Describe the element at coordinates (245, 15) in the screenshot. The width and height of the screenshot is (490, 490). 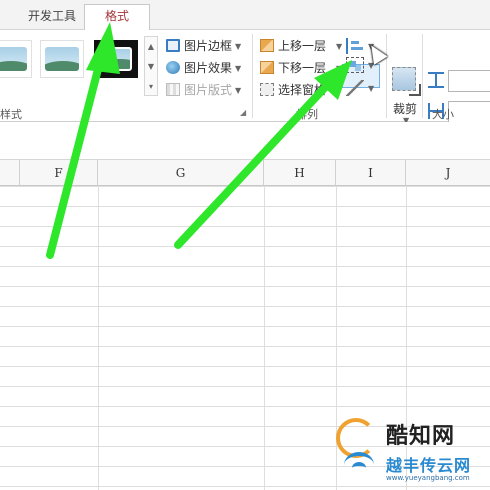
I see `ribbon-tab-bar: 开发工具 格式` at that location.